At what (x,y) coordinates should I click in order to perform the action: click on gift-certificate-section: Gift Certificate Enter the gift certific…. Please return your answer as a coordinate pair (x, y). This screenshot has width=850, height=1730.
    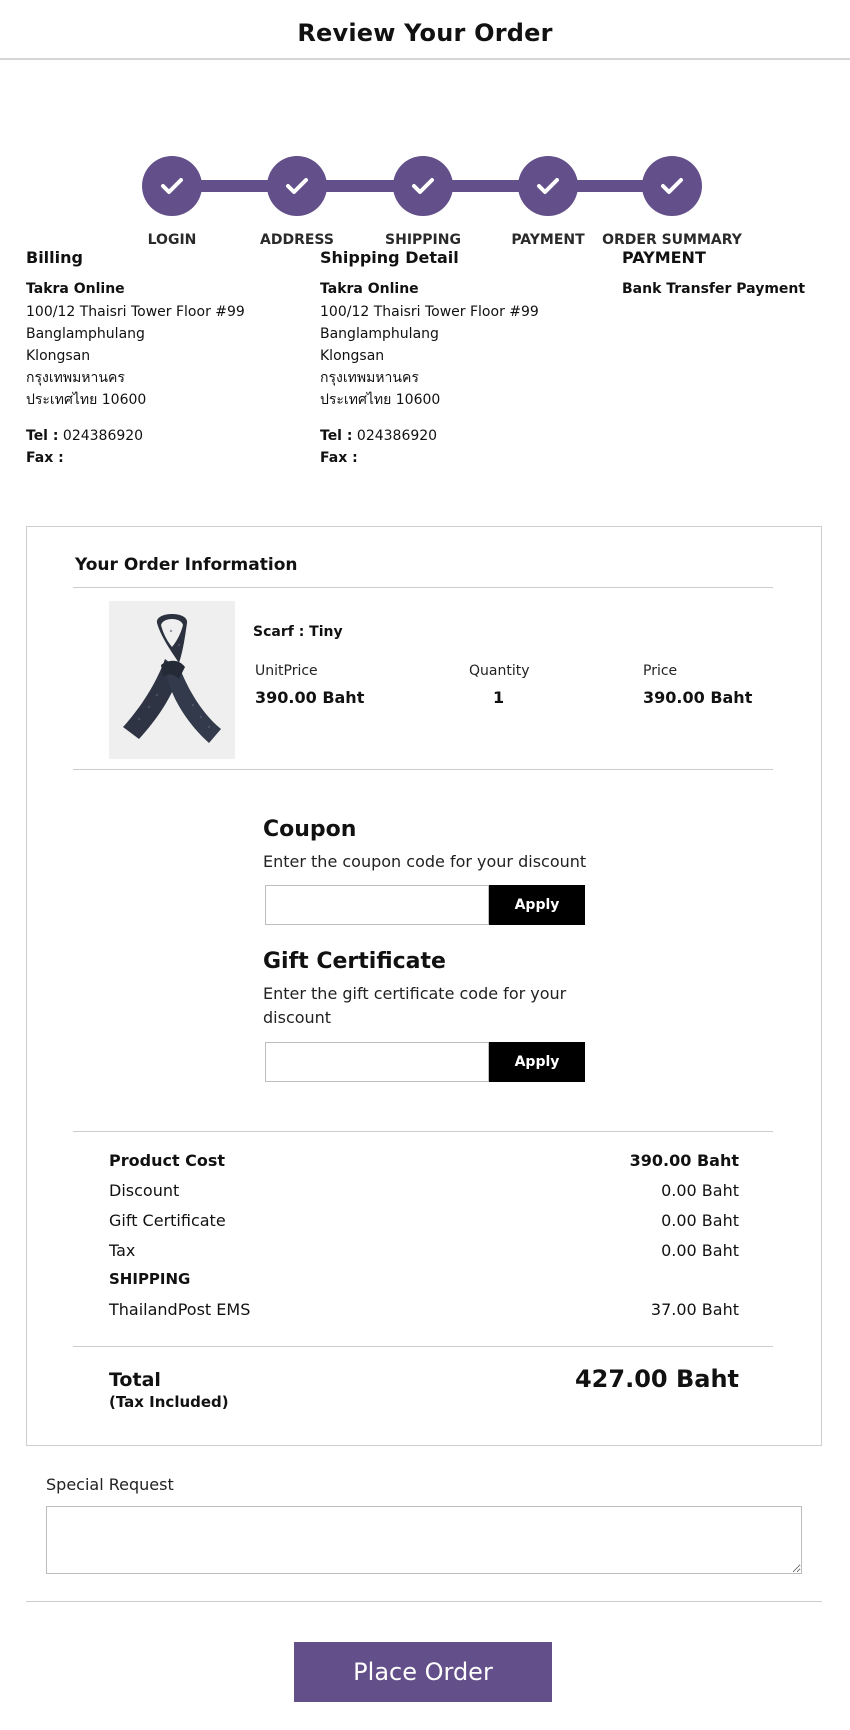
    Looking at the image, I should click on (428, 989).